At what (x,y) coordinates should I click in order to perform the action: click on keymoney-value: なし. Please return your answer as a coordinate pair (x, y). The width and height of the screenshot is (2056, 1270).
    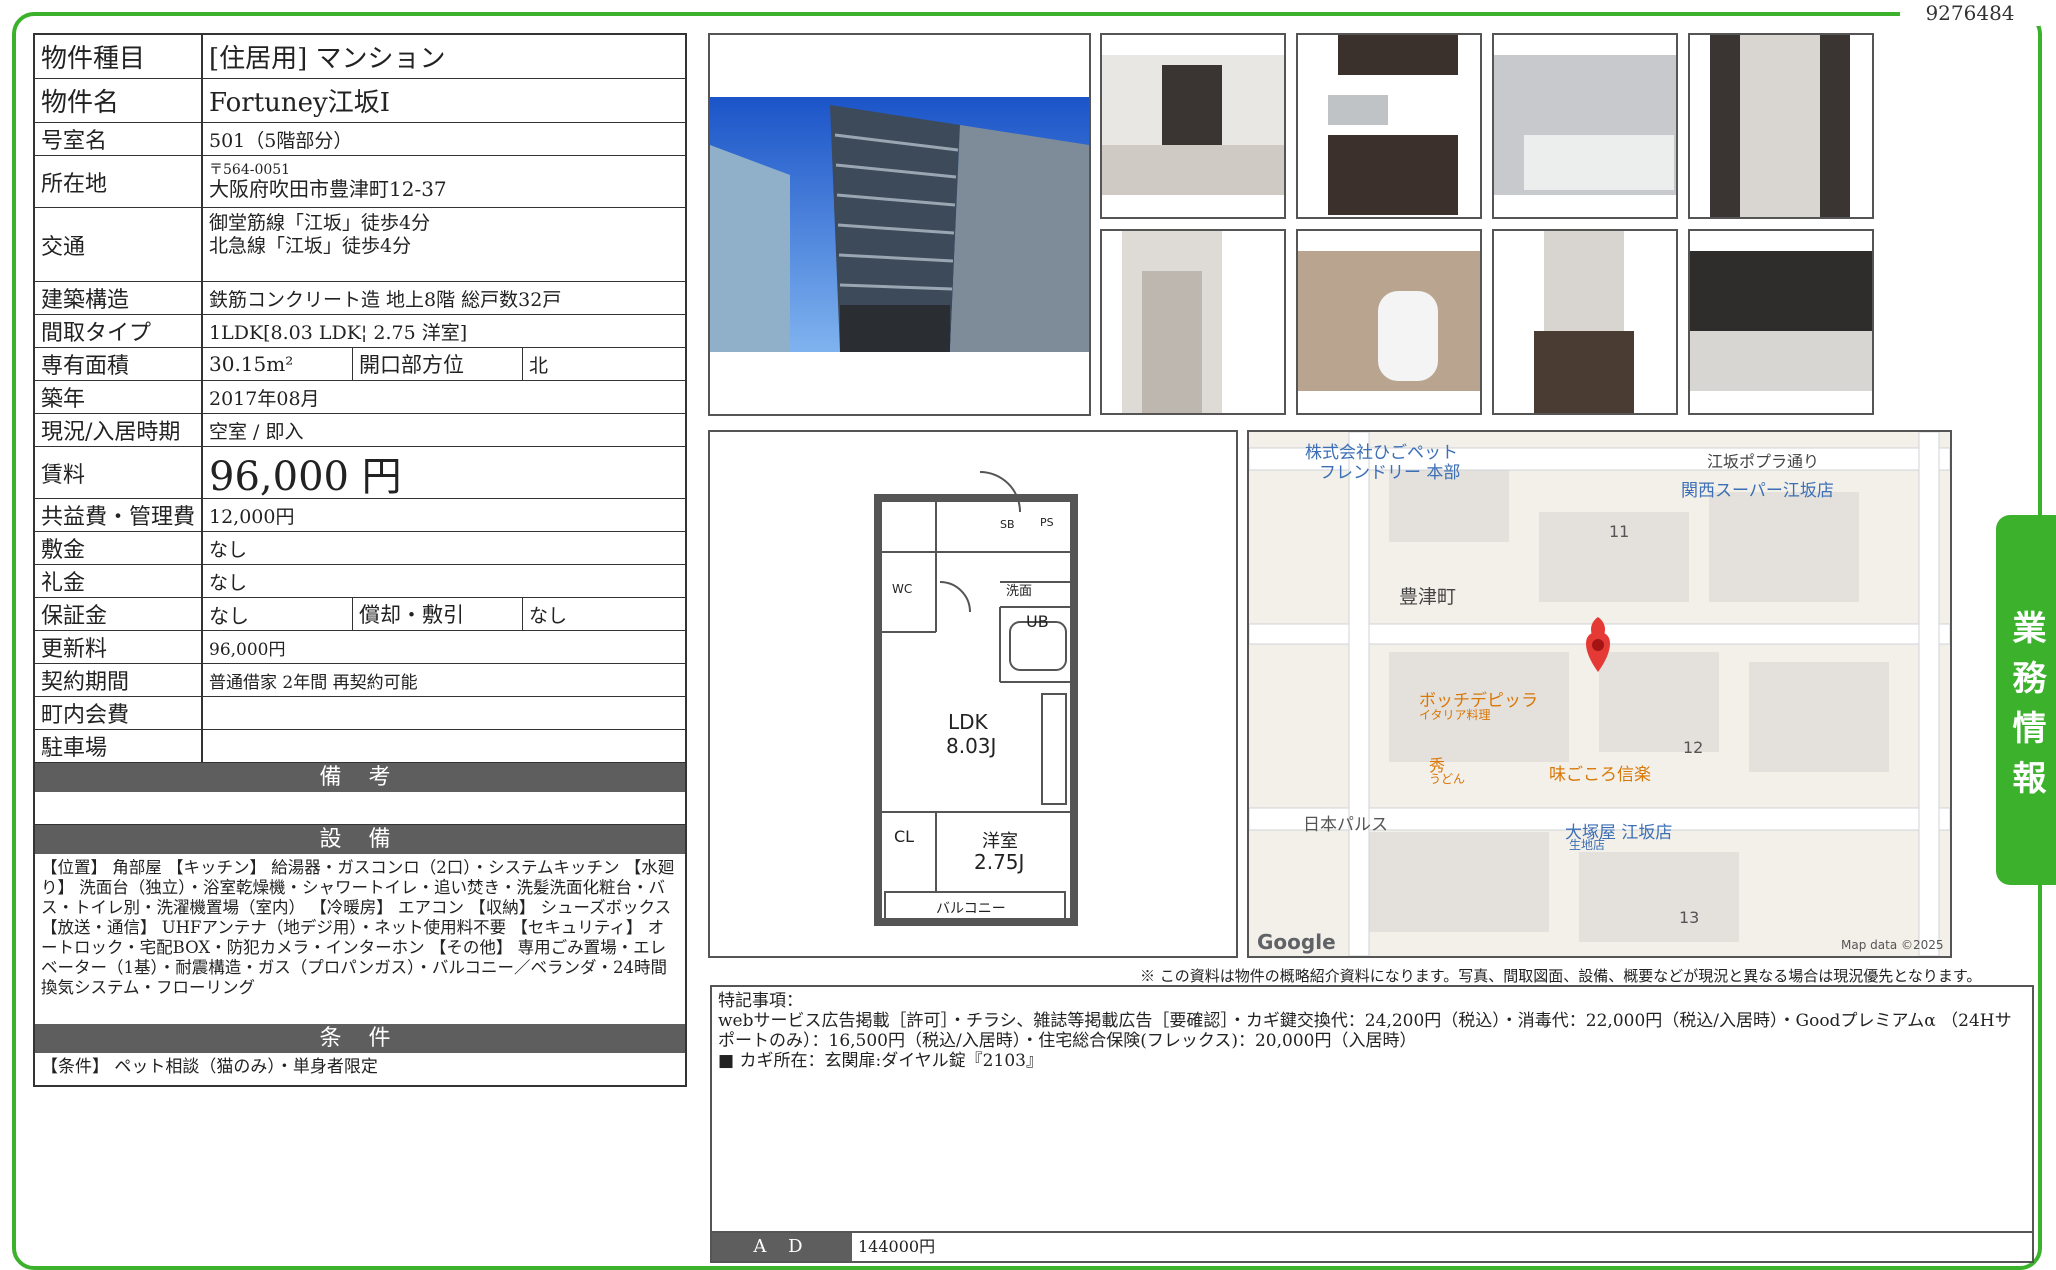
    Looking at the image, I should click on (228, 582).